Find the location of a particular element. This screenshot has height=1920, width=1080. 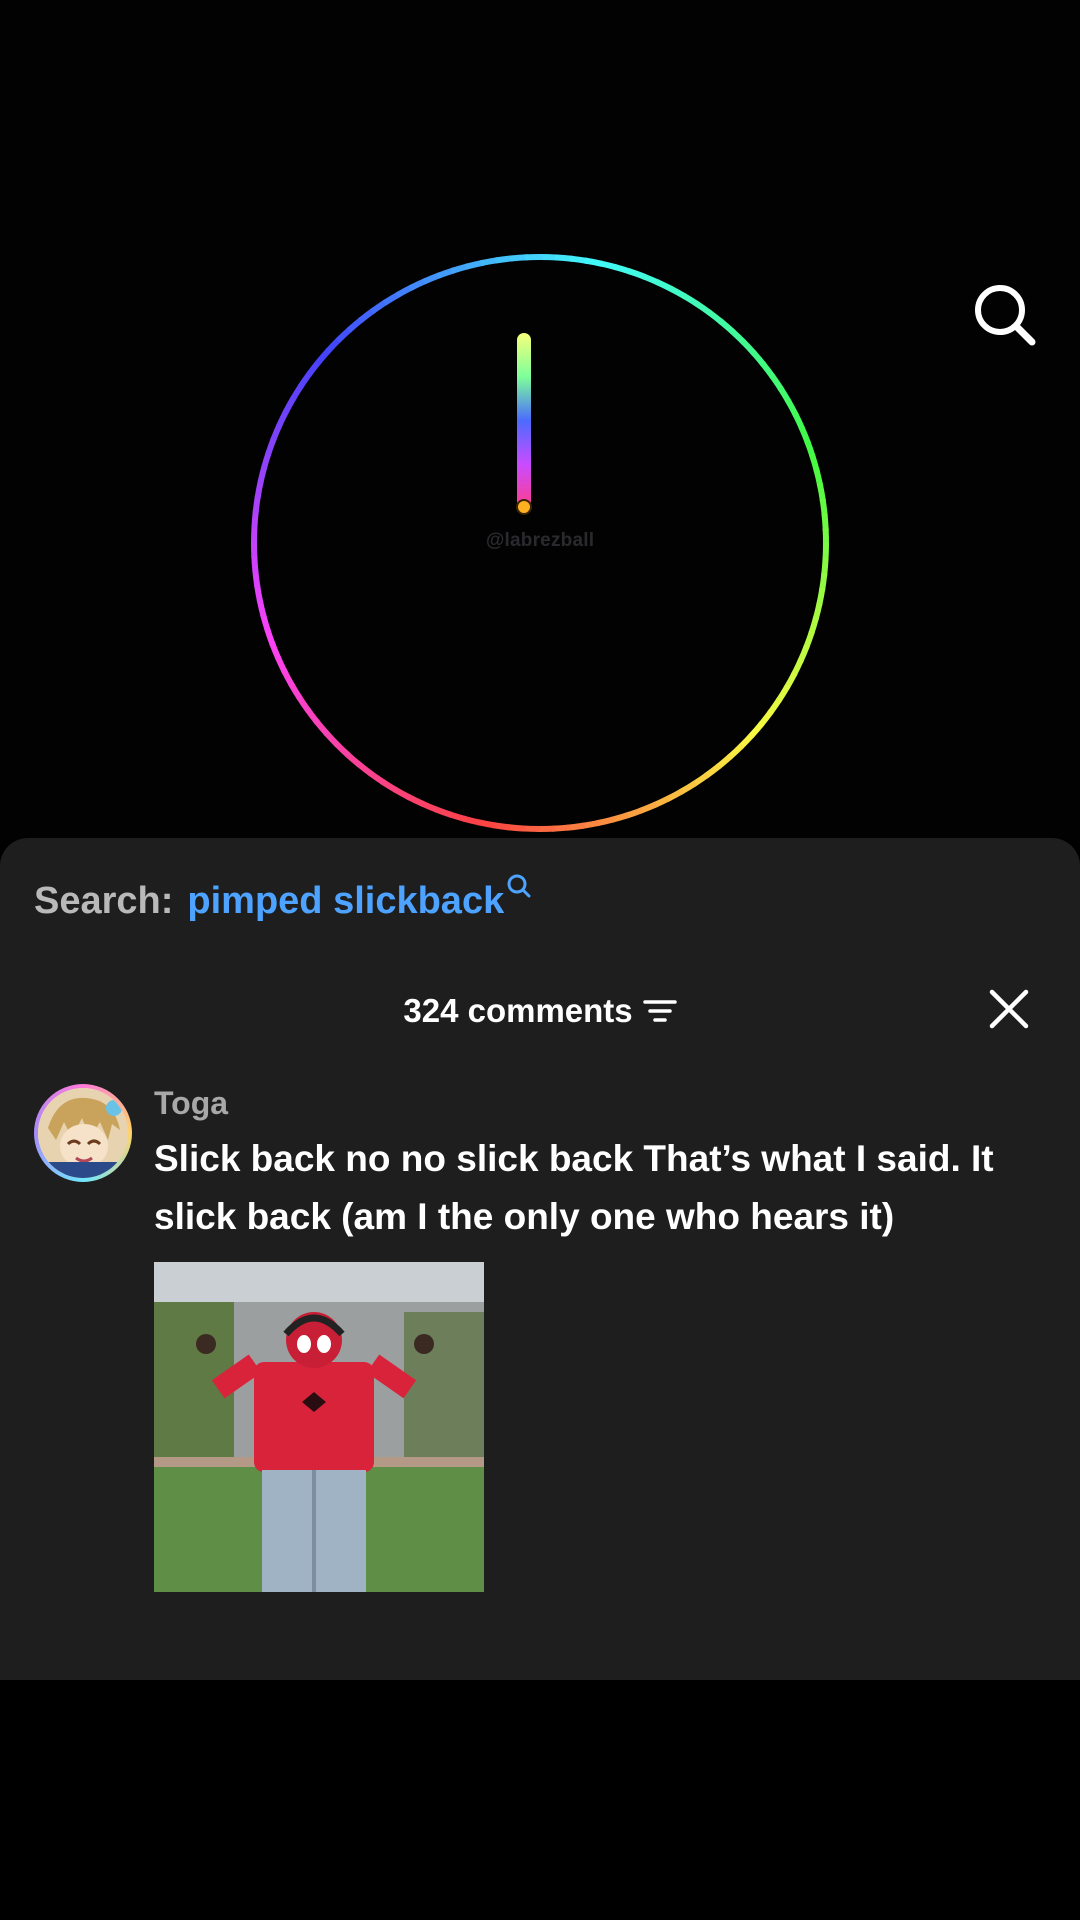

search-prefix-label: Search: is located at coordinates (104, 901).